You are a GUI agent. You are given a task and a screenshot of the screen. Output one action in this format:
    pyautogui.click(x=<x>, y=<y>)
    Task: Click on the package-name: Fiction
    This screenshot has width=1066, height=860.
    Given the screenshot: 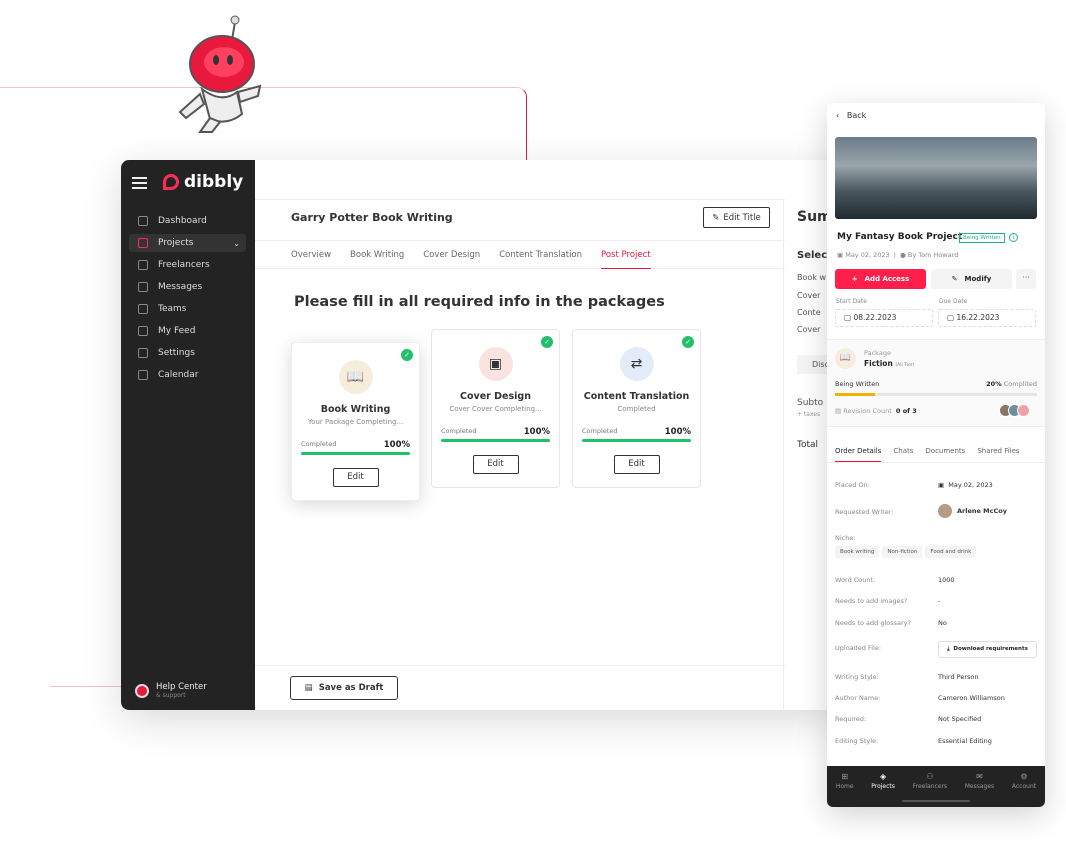 What is the action you would take?
    pyautogui.click(x=878, y=363)
    